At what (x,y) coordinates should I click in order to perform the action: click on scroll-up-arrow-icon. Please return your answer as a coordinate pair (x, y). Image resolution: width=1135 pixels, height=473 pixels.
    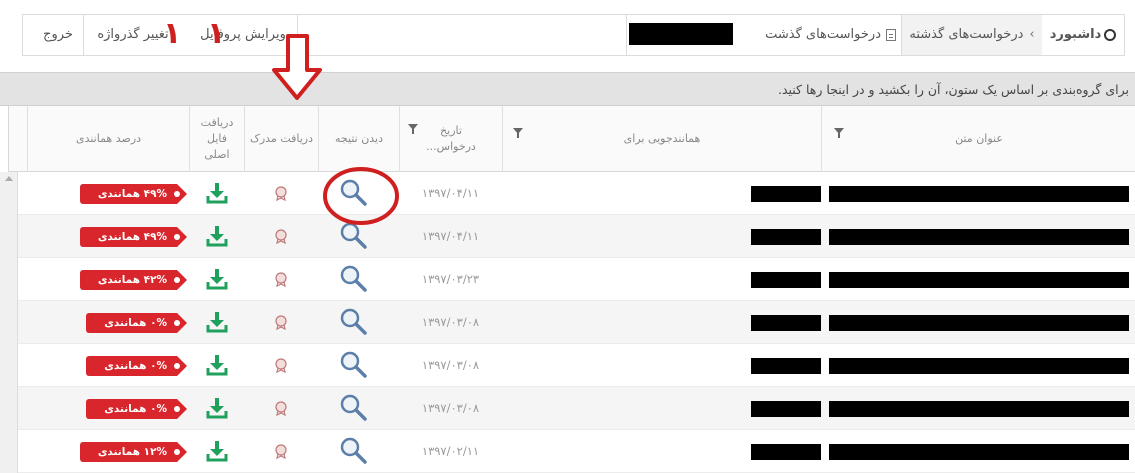
    Looking at the image, I should click on (9, 178).